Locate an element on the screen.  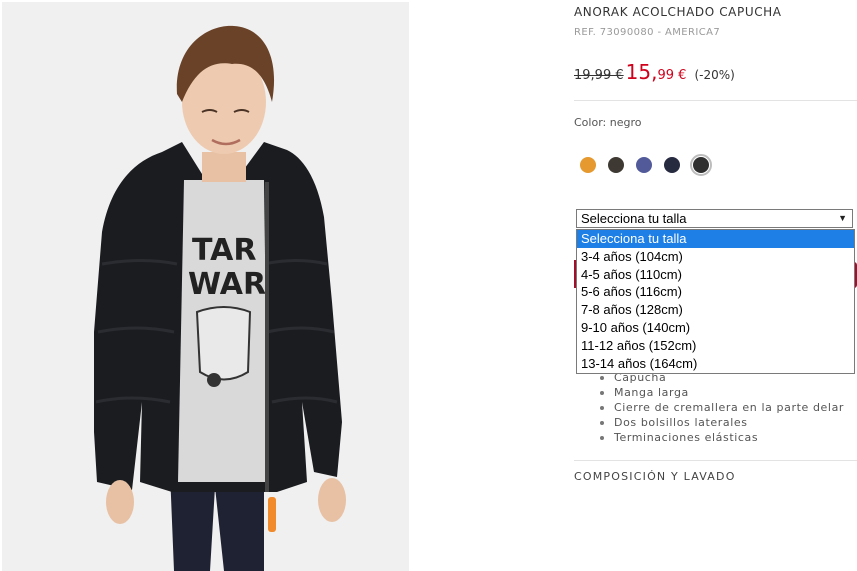
price-row: 19,99 €15,99 € (-20%) is located at coordinates (654, 72).